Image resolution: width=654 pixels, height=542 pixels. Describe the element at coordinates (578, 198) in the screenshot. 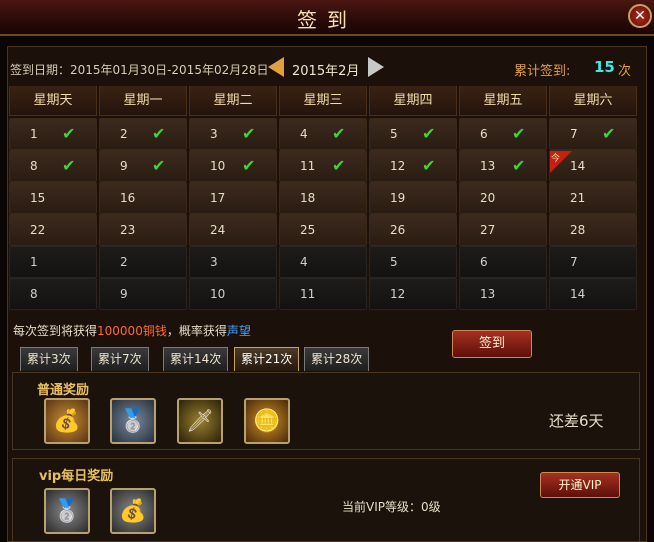

I see `calendar-day-number: 21` at that location.